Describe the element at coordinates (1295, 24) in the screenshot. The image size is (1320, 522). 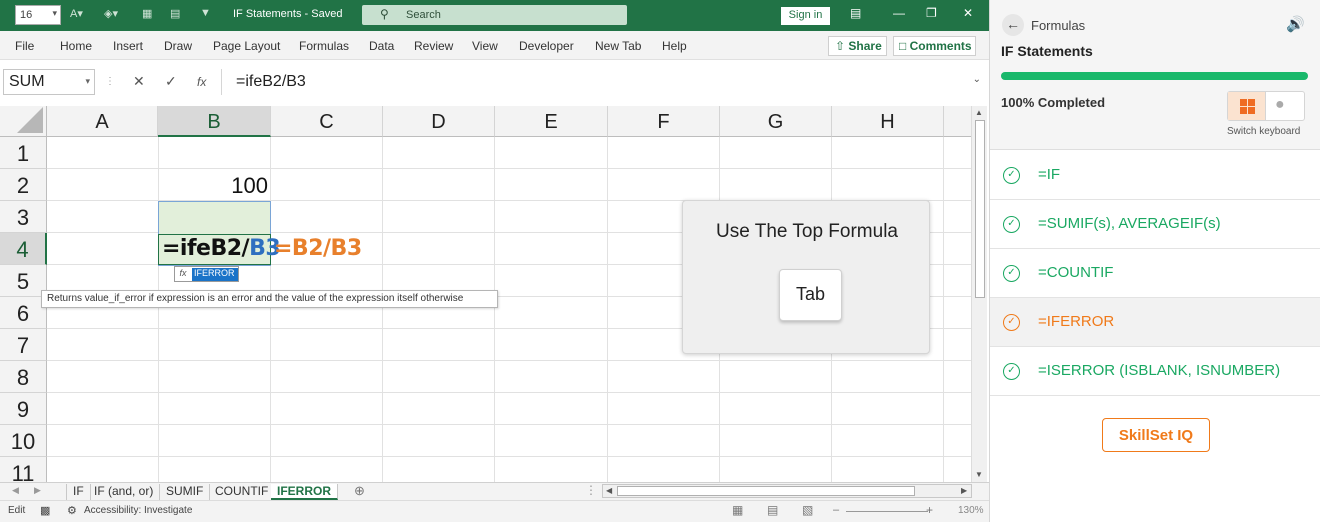
I see `speaker-icon: 🔊` at that location.